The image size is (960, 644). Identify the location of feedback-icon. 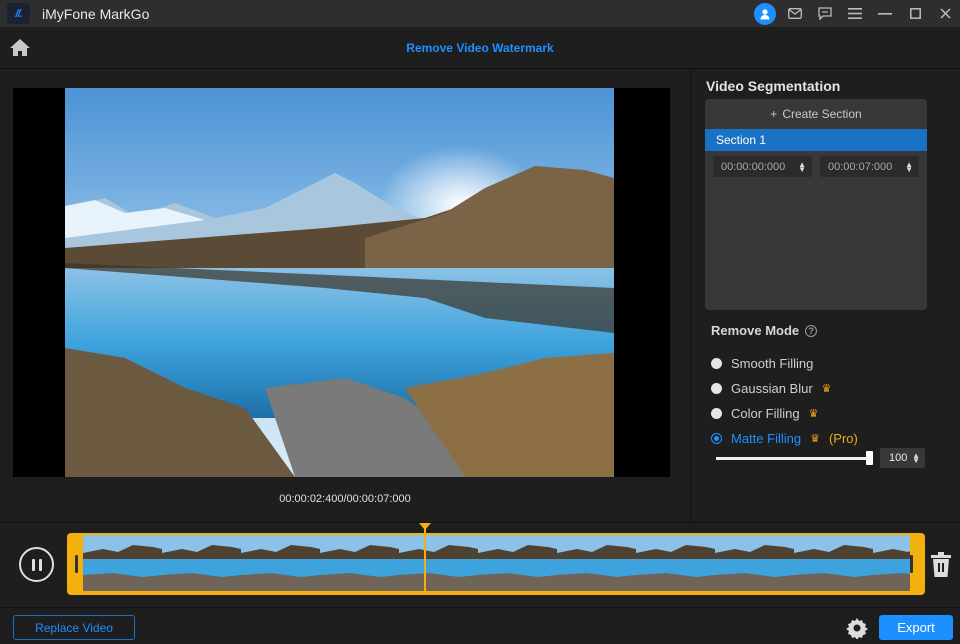
(825, 13).